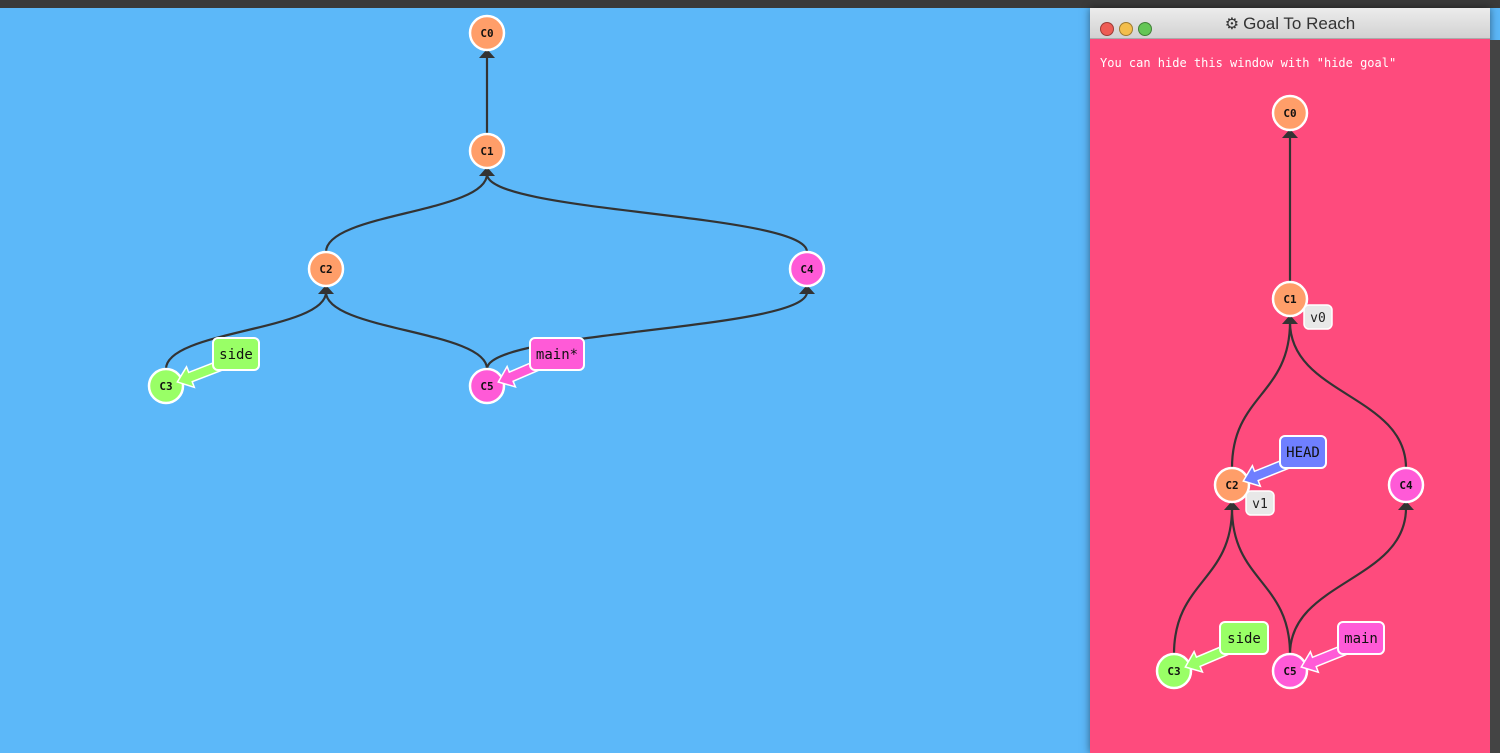 This screenshot has width=1500, height=753. I want to click on goal-commit-tree: C0 C1 C2 C4 C3 C5 v0 v1 HEAD side main, so click(1290, 392).